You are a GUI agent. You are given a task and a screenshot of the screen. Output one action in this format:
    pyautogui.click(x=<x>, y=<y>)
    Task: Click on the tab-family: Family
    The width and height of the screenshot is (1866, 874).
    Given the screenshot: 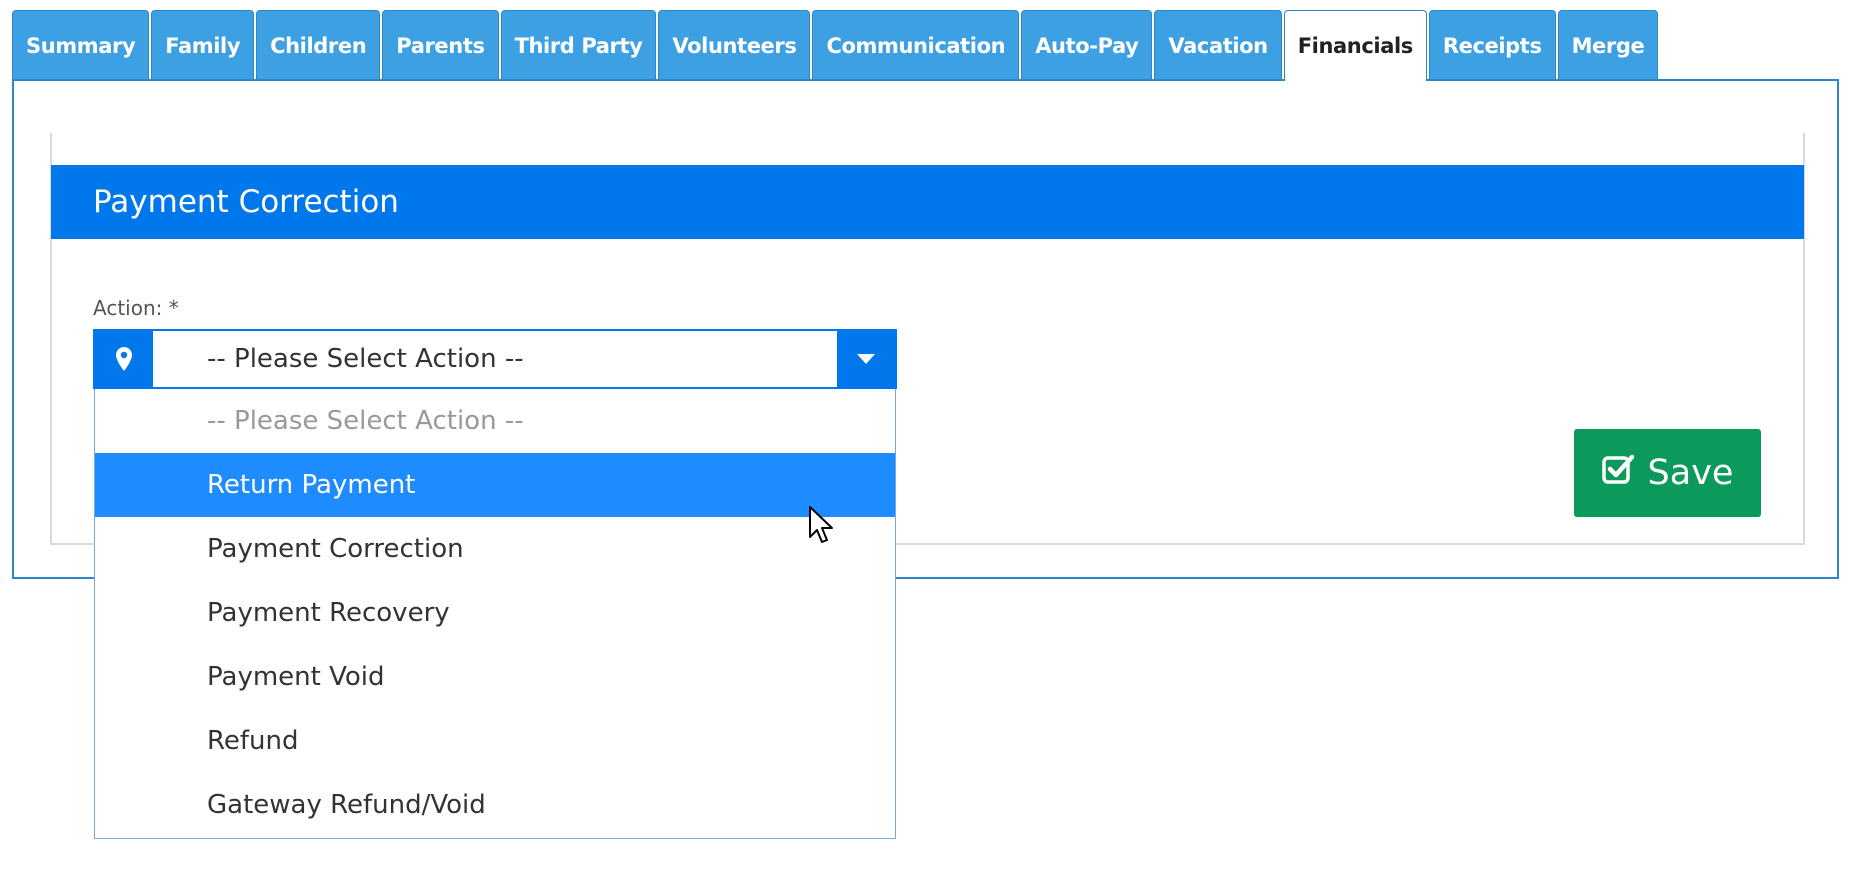 What is the action you would take?
    pyautogui.click(x=203, y=45)
    